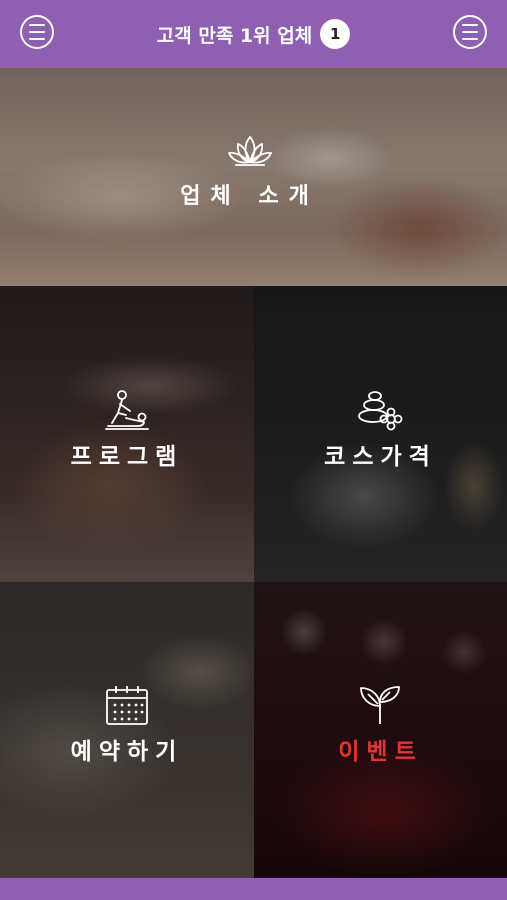 Image resolution: width=507 pixels, height=900 pixels. Describe the element at coordinates (127, 410) in the screenshot. I see `massage-icon` at that location.